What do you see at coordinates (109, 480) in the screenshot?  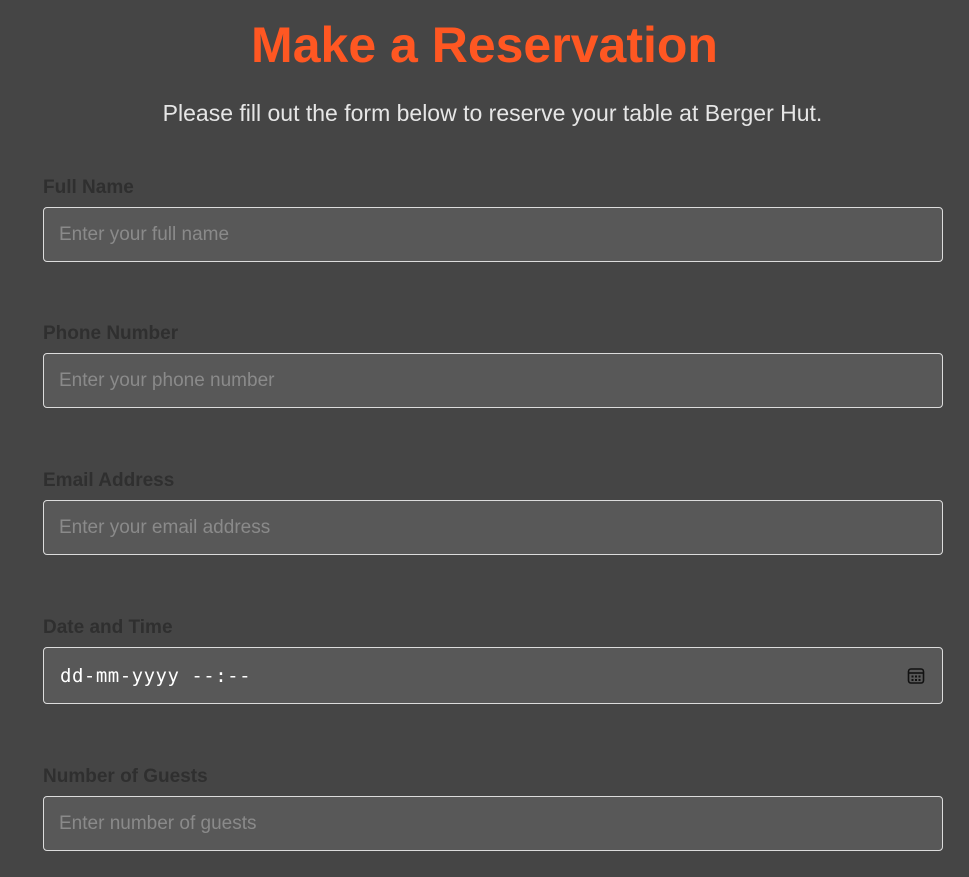 I see `email-address-label: Email Address` at bounding box center [109, 480].